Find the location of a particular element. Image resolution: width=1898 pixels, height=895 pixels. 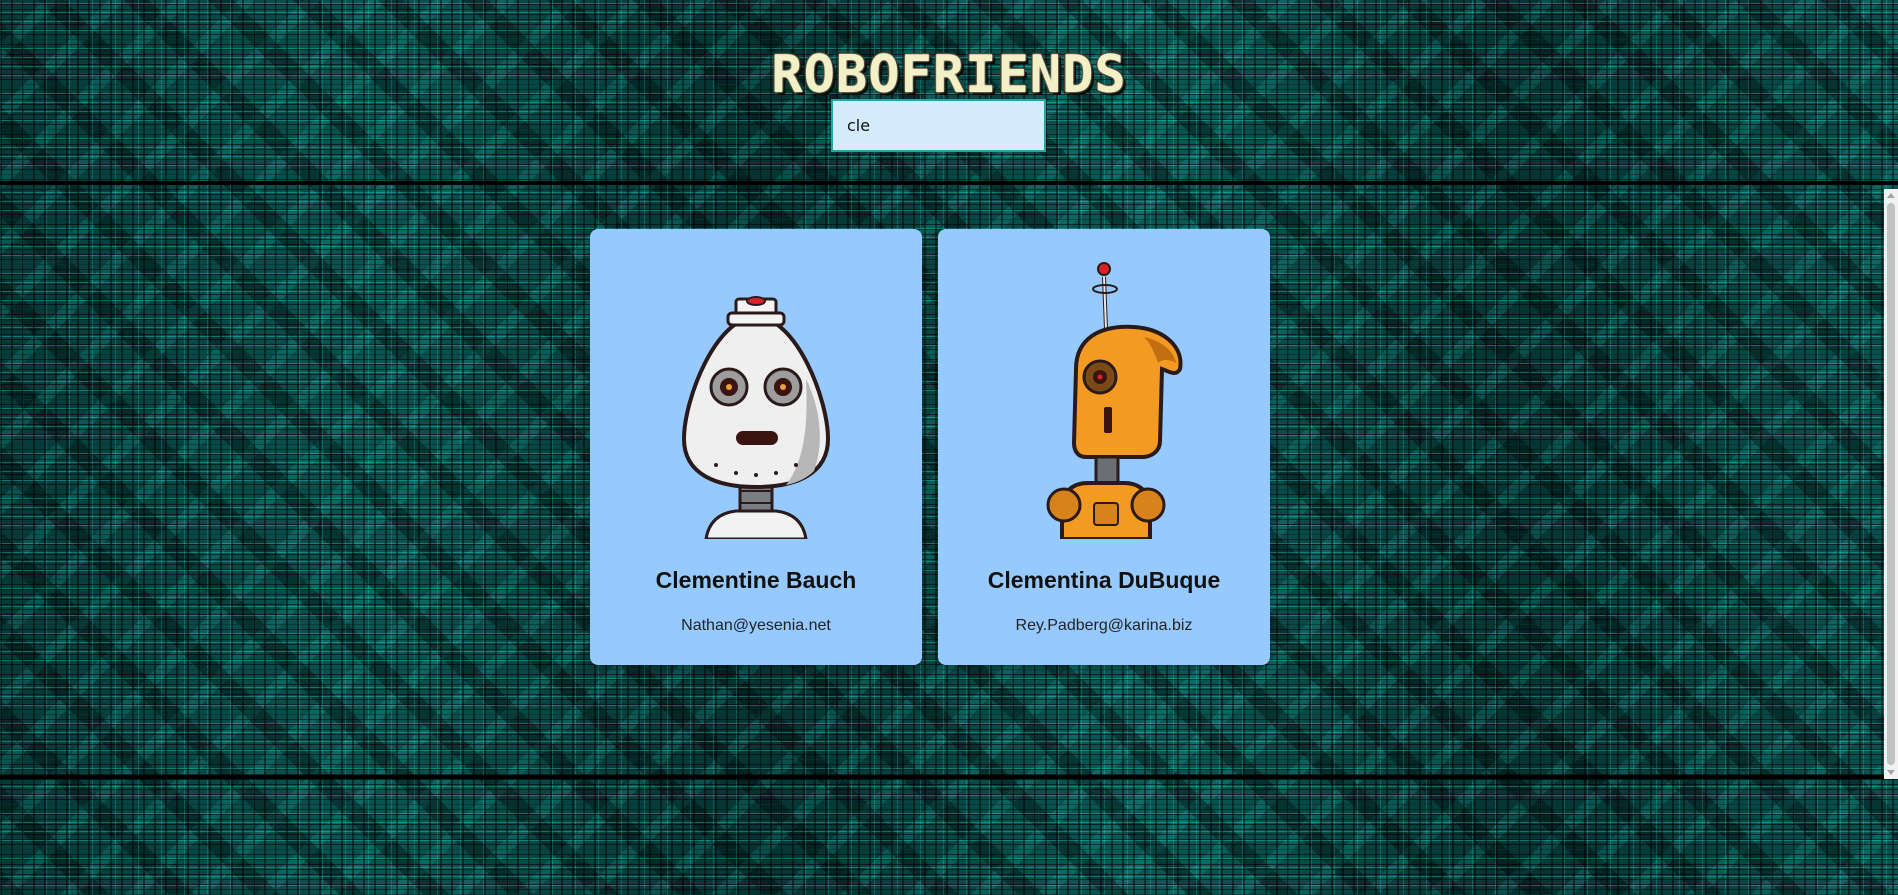

robot-card: Clementine Bauch Nathan@yesenia.net is located at coordinates (756, 447).